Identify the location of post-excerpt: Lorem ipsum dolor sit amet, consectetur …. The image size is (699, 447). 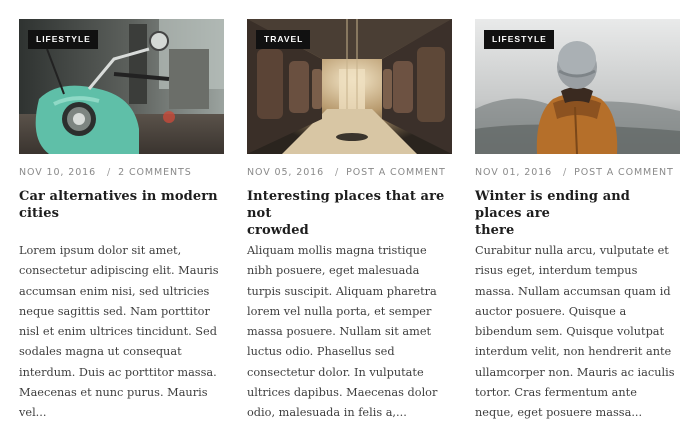
(121, 332).